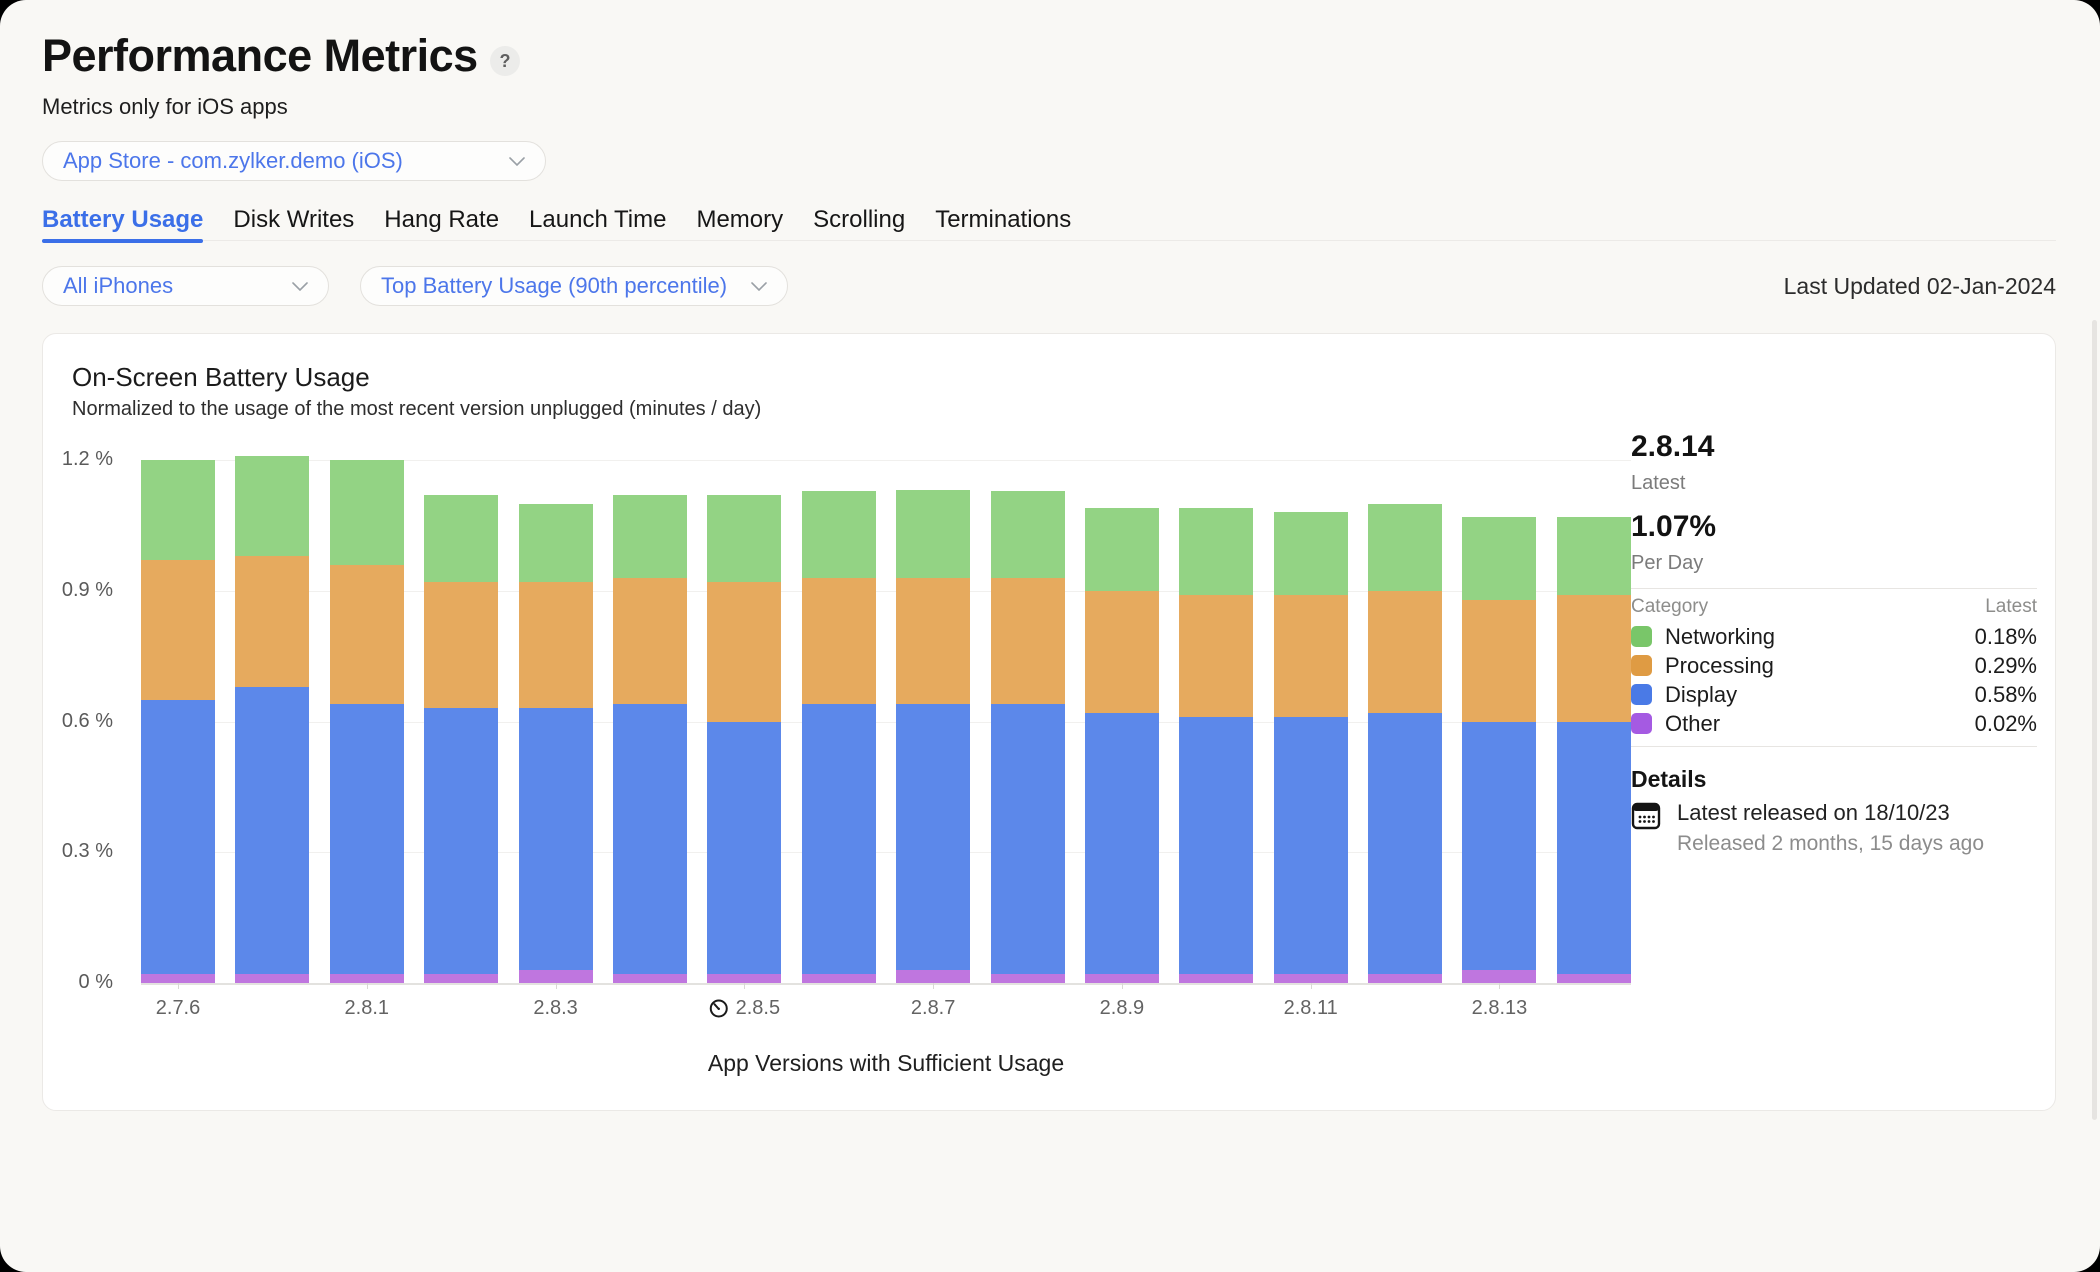  I want to click on segment-display-2.8.7, so click(933, 837).